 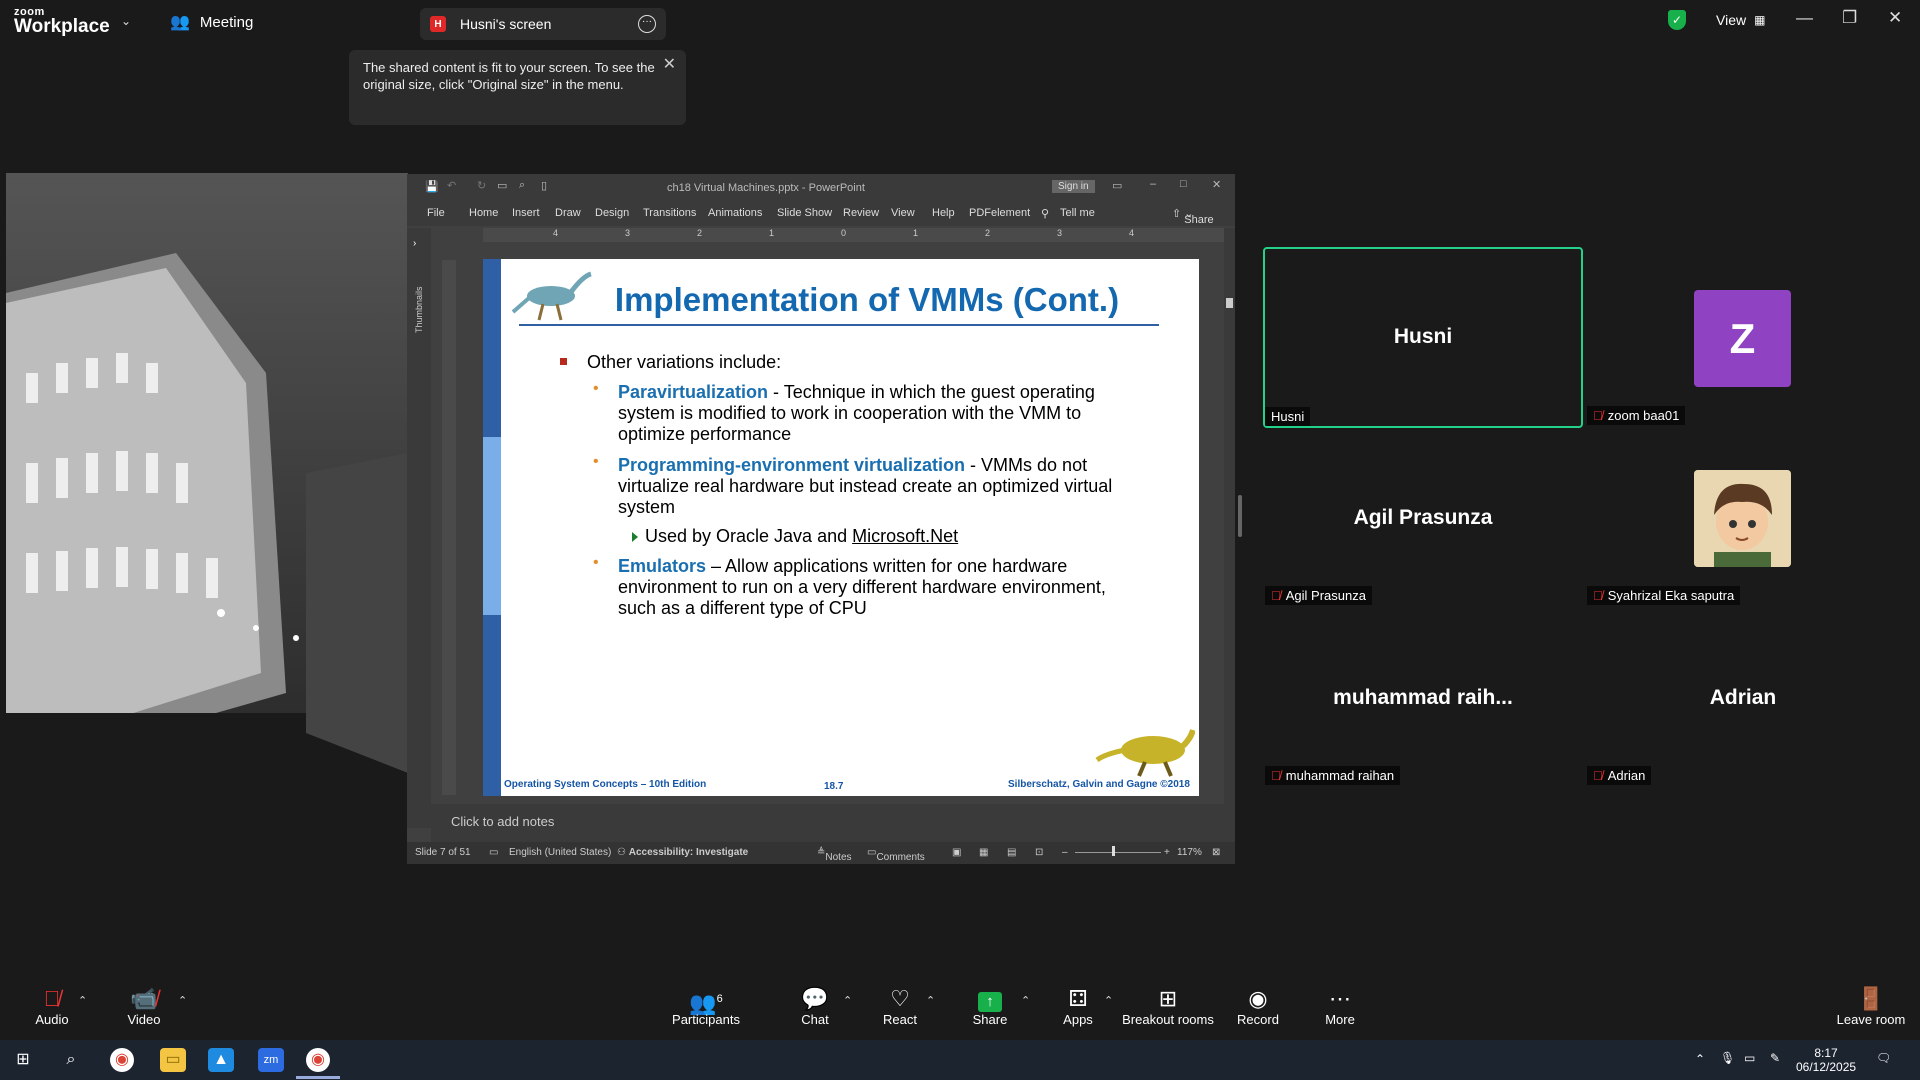 What do you see at coordinates (1108, 1000) in the screenshot?
I see `apps-options-caret-icon: ⌃` at bounding box center [1108, 1000].